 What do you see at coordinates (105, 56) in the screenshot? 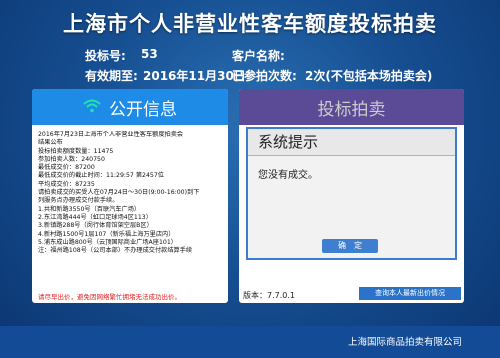
I see `bid-number-label: 投标号:` at bounding box center [105, 56].